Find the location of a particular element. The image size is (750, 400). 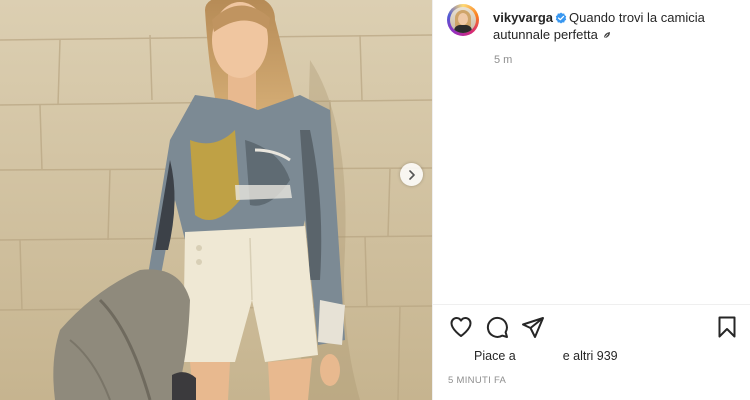

chevron-right-icon is located at coordinates (411, 174).